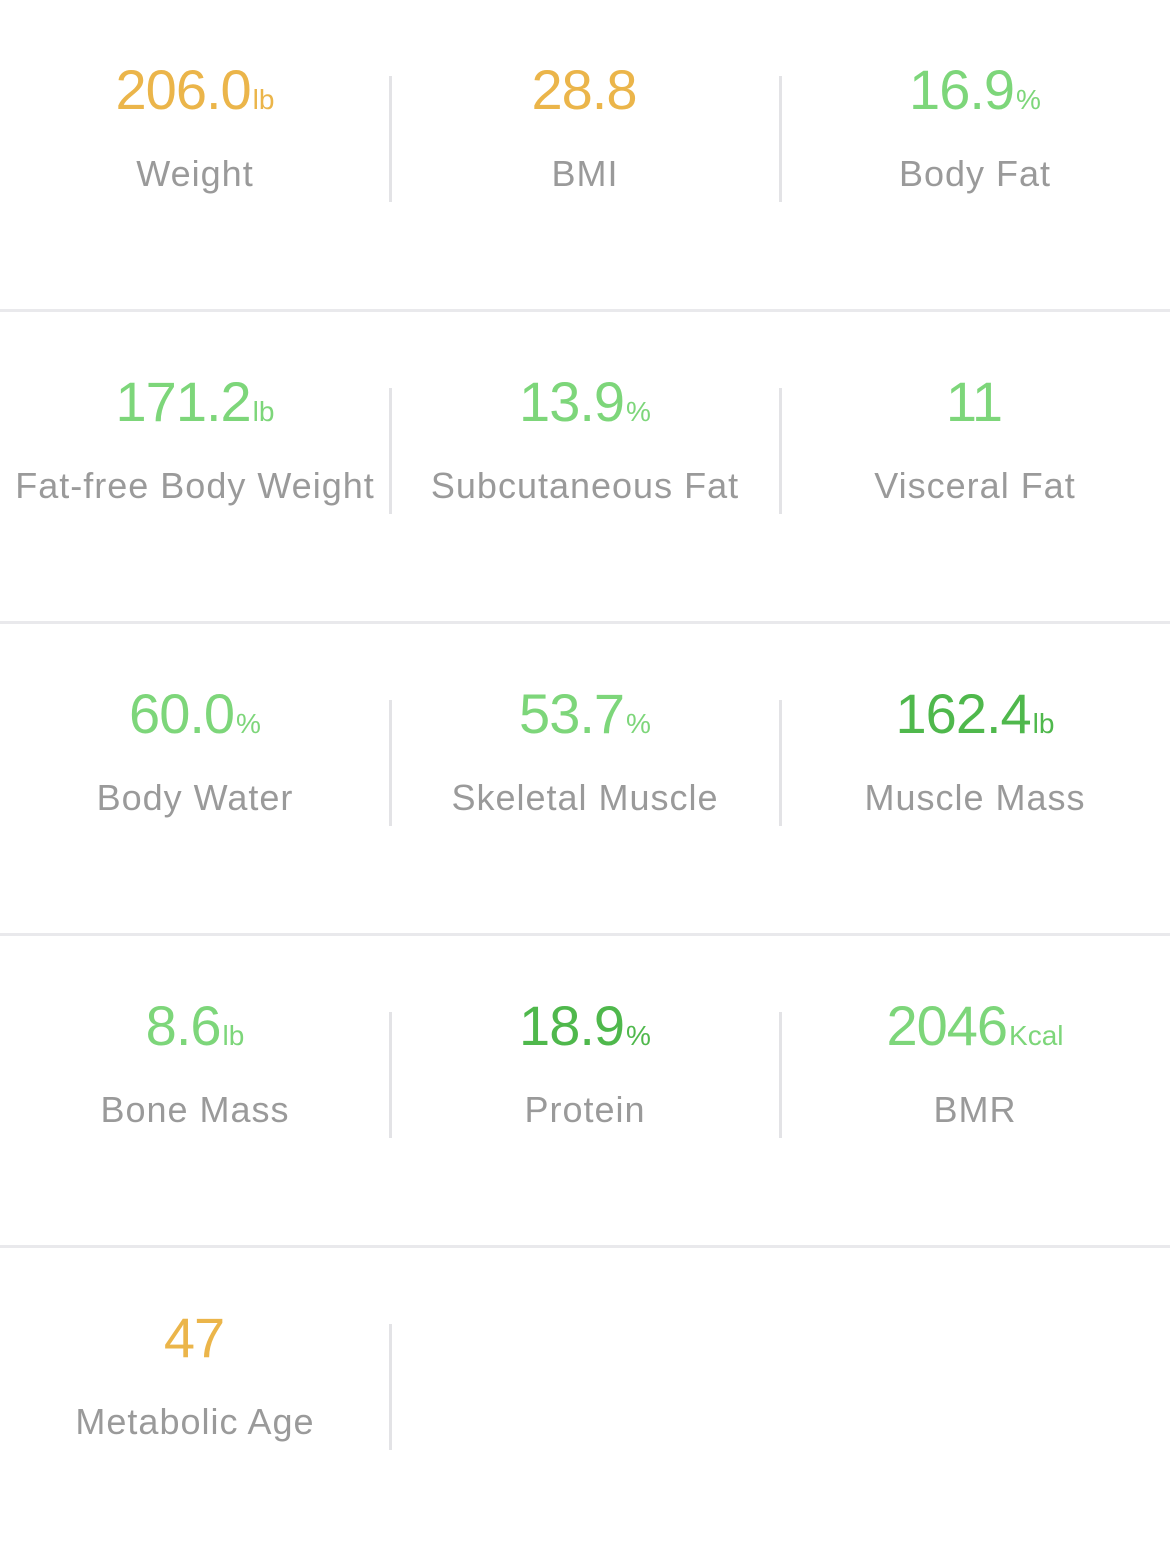  What do you see at coordinates (183, 401) in the screenshot?
I see `metric-number: 171.2` at bounding box center [183, 401].